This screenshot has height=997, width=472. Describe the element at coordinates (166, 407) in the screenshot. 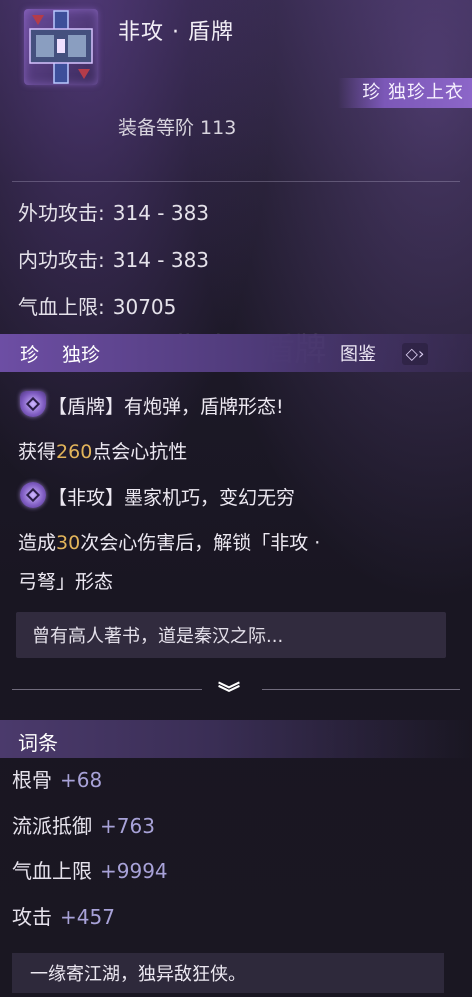

I see `effect-shield-title: 【盾牌】有炮弹，盾牌形态!` at that location.